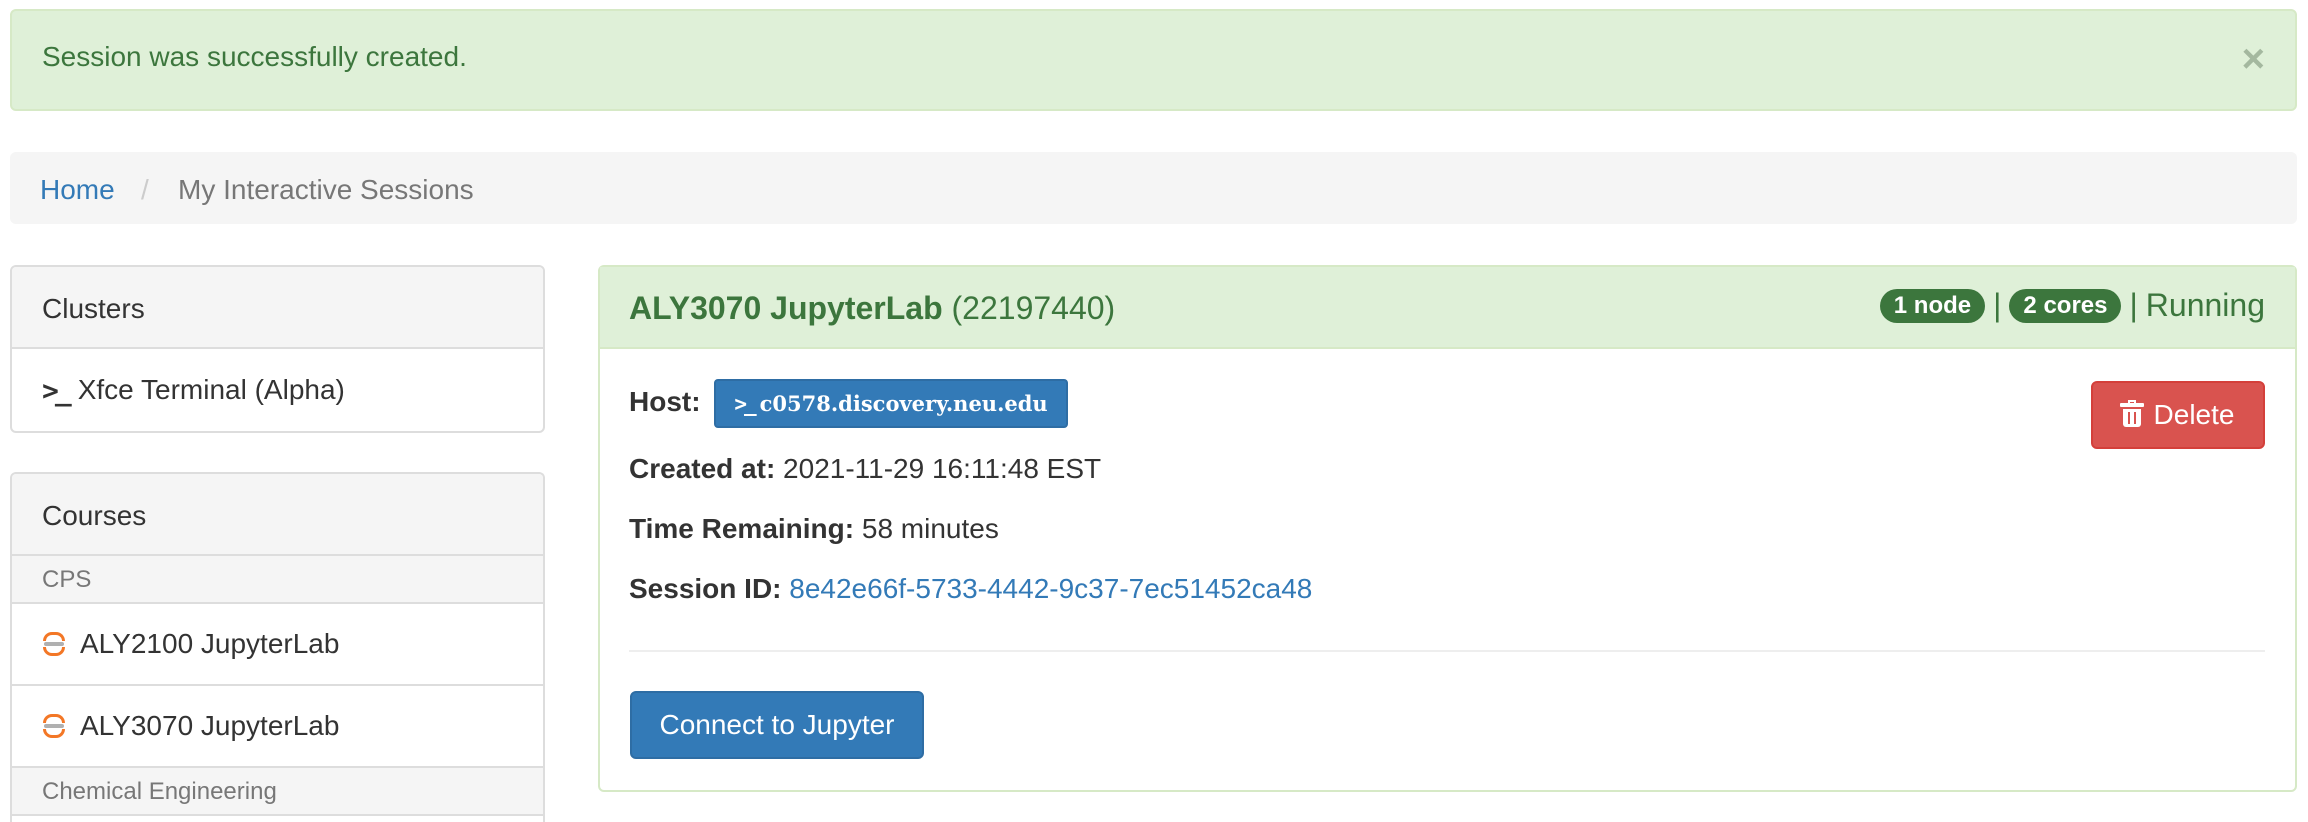 The image size is (2308, 822). What do you see at coordinates (702, 468) in the screenshot?
I see `created-label: Created at:` at bounding box center [702, 468].